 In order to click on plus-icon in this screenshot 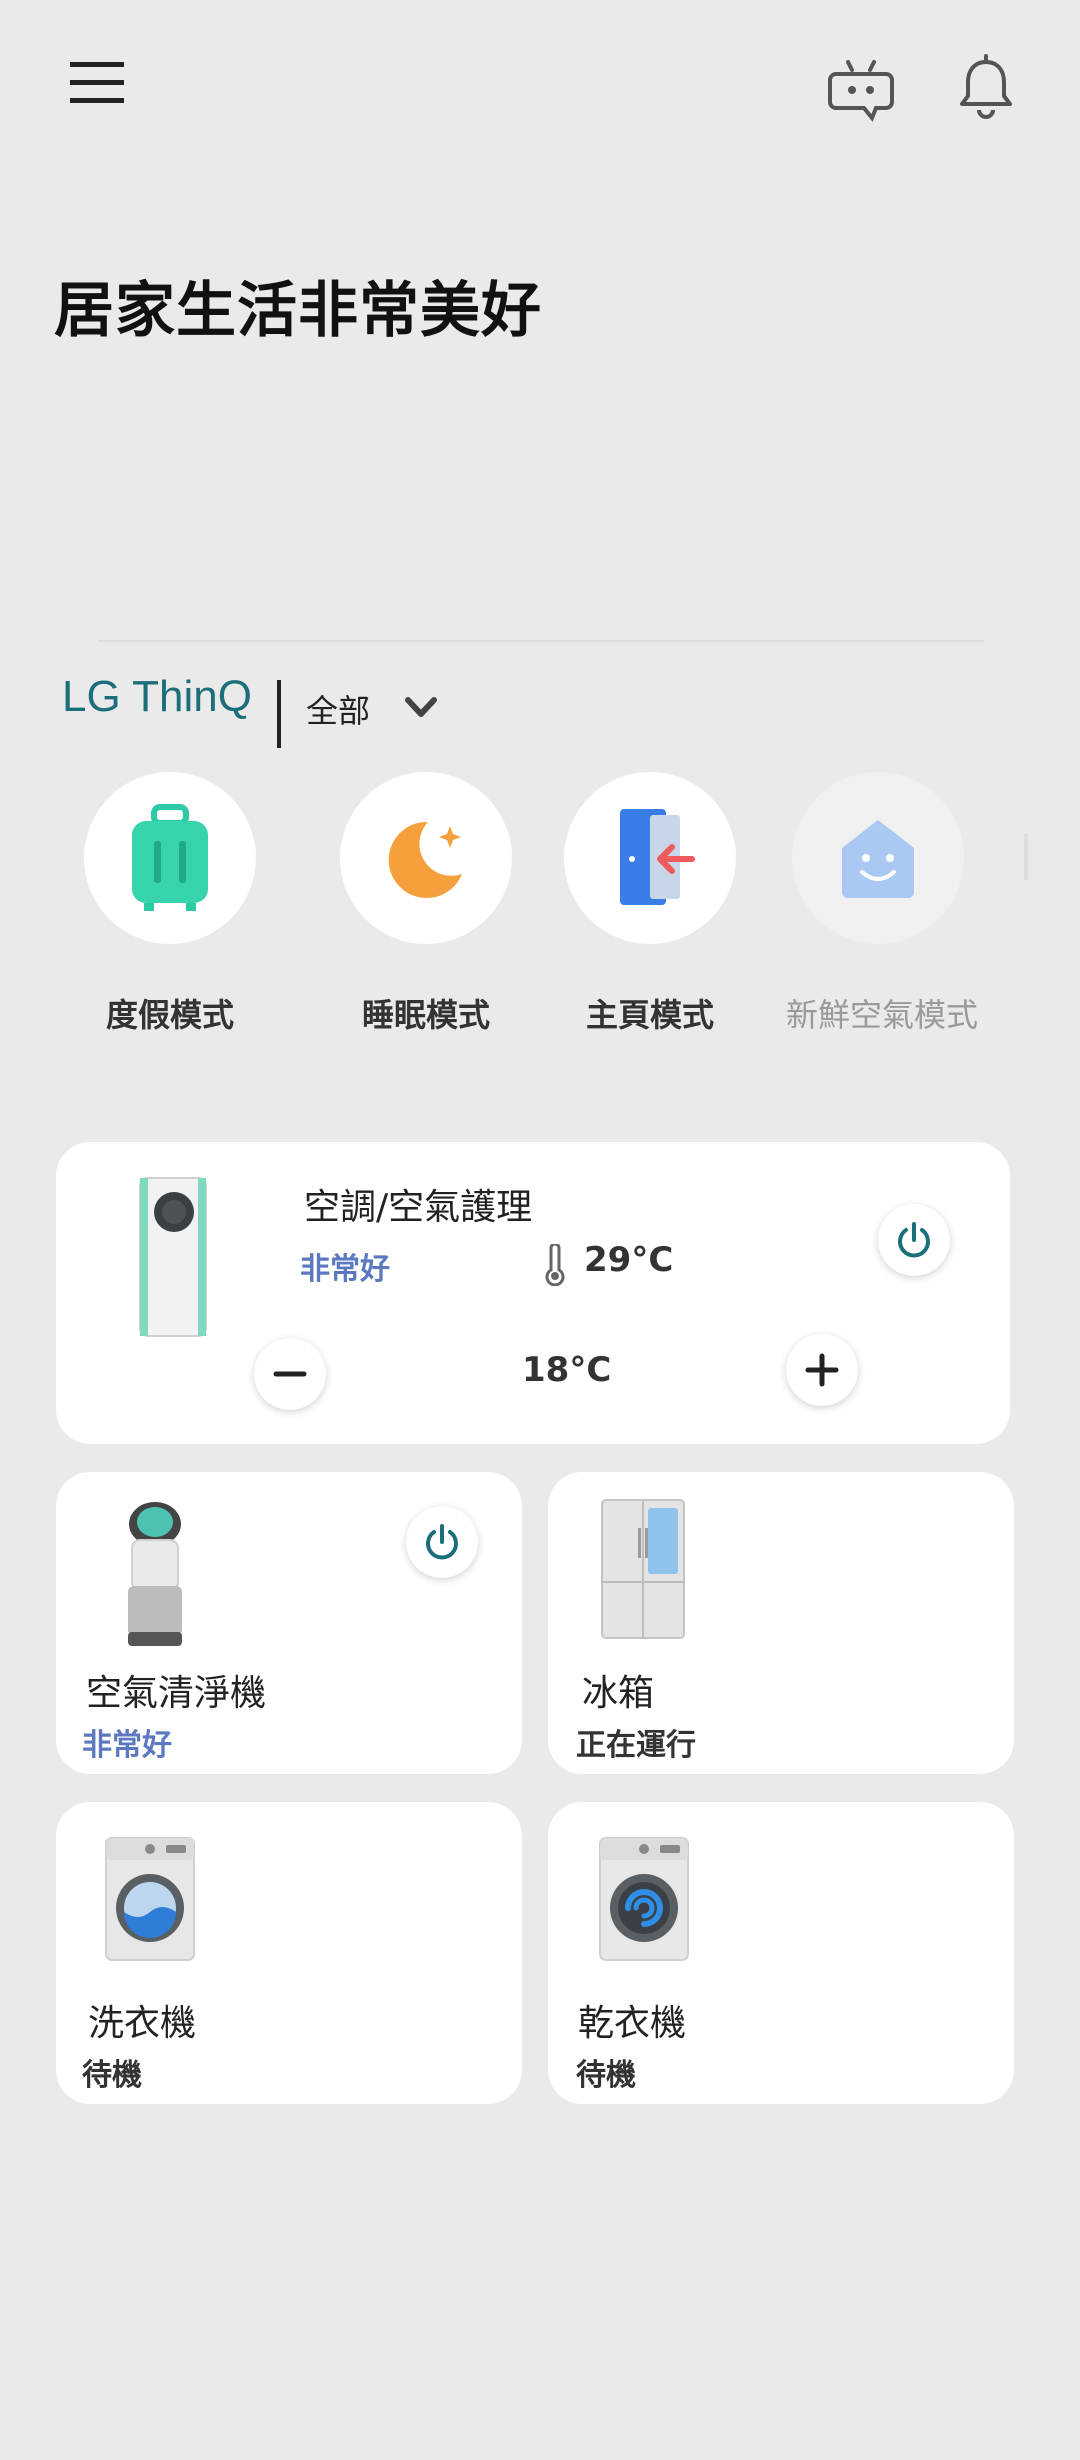, I will do `click(822, 1370)`.